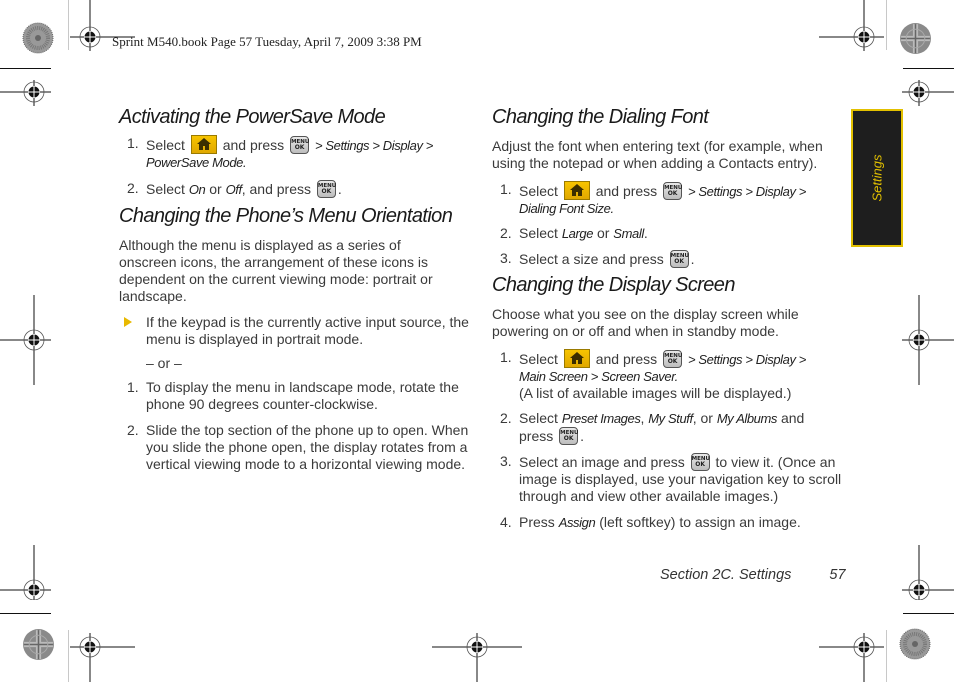  Describe the element at coordinates (576, 358) in the screenshot. I see `home-key-icon` at that location.